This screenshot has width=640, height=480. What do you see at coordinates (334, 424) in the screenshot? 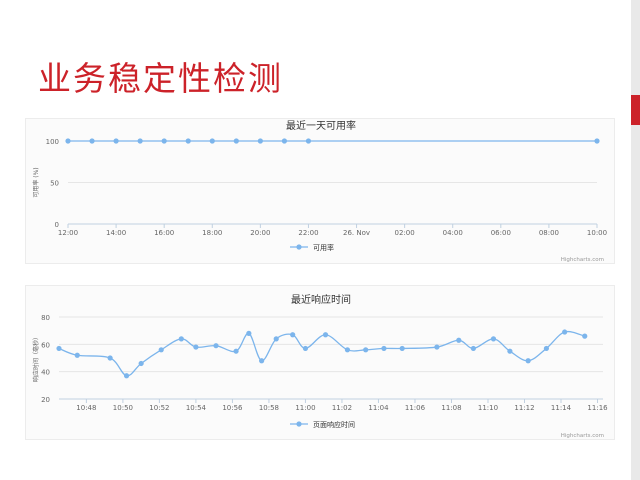
I see `legend-label: 页面响应时间` at bounding box center [334, 424].